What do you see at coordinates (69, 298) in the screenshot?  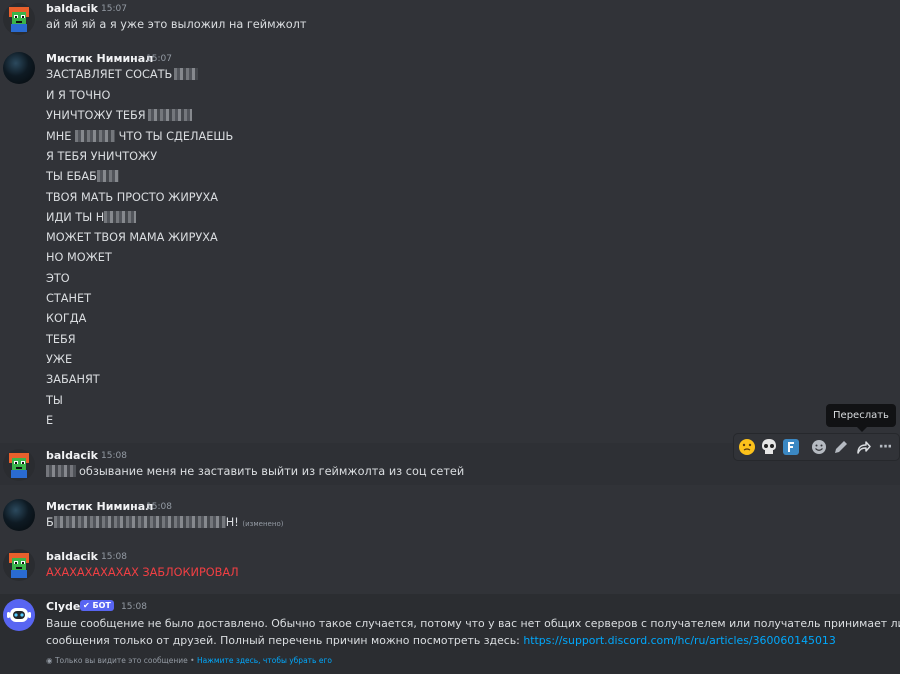 I see `message-line: СТАНЕТ` at bounding box center [69, 298].